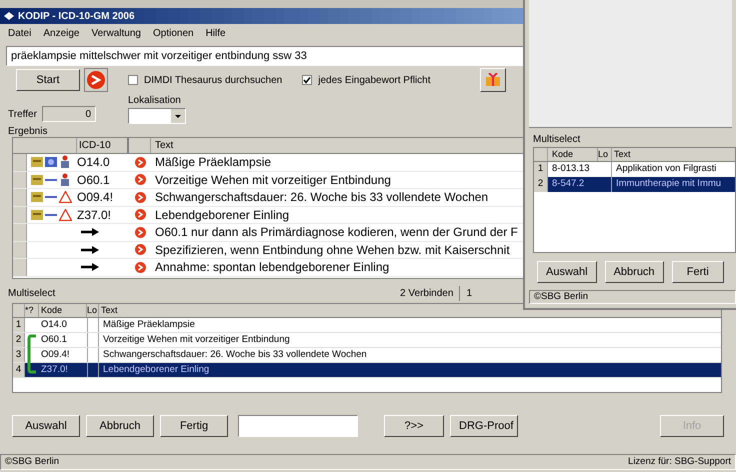 The image size is (736, 472). What do you see at coordinates (666, 169) in the screenshot?
I see `table-cell-text: Applikation von Filgrasti` at bounding box center [666, 169].